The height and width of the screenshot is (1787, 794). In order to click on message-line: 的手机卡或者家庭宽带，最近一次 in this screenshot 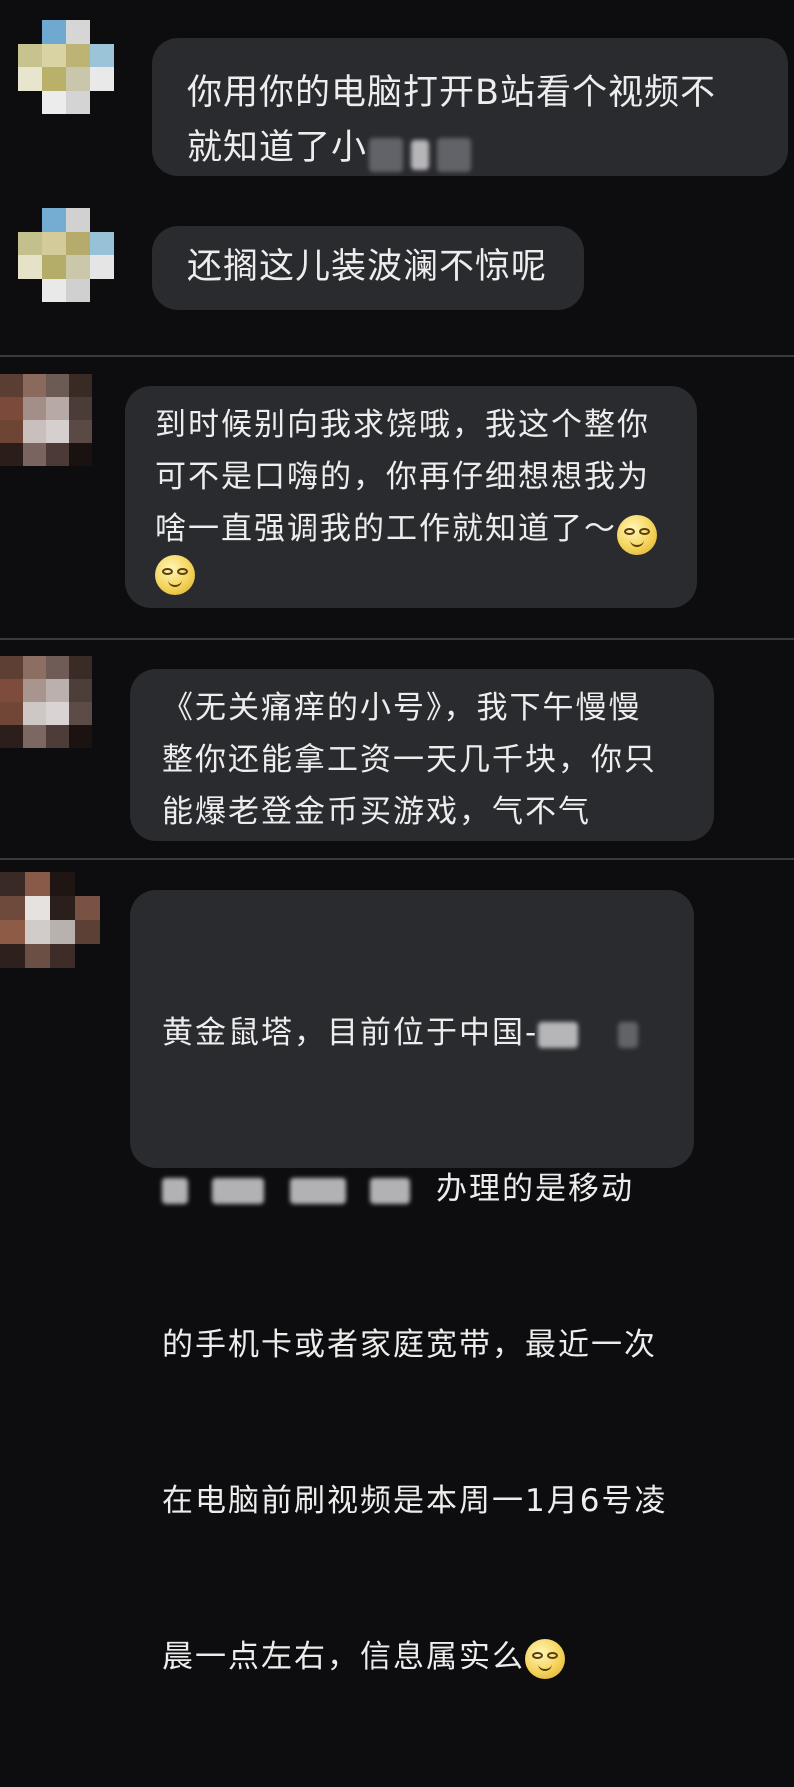, I will do `click(409, 1345)`.